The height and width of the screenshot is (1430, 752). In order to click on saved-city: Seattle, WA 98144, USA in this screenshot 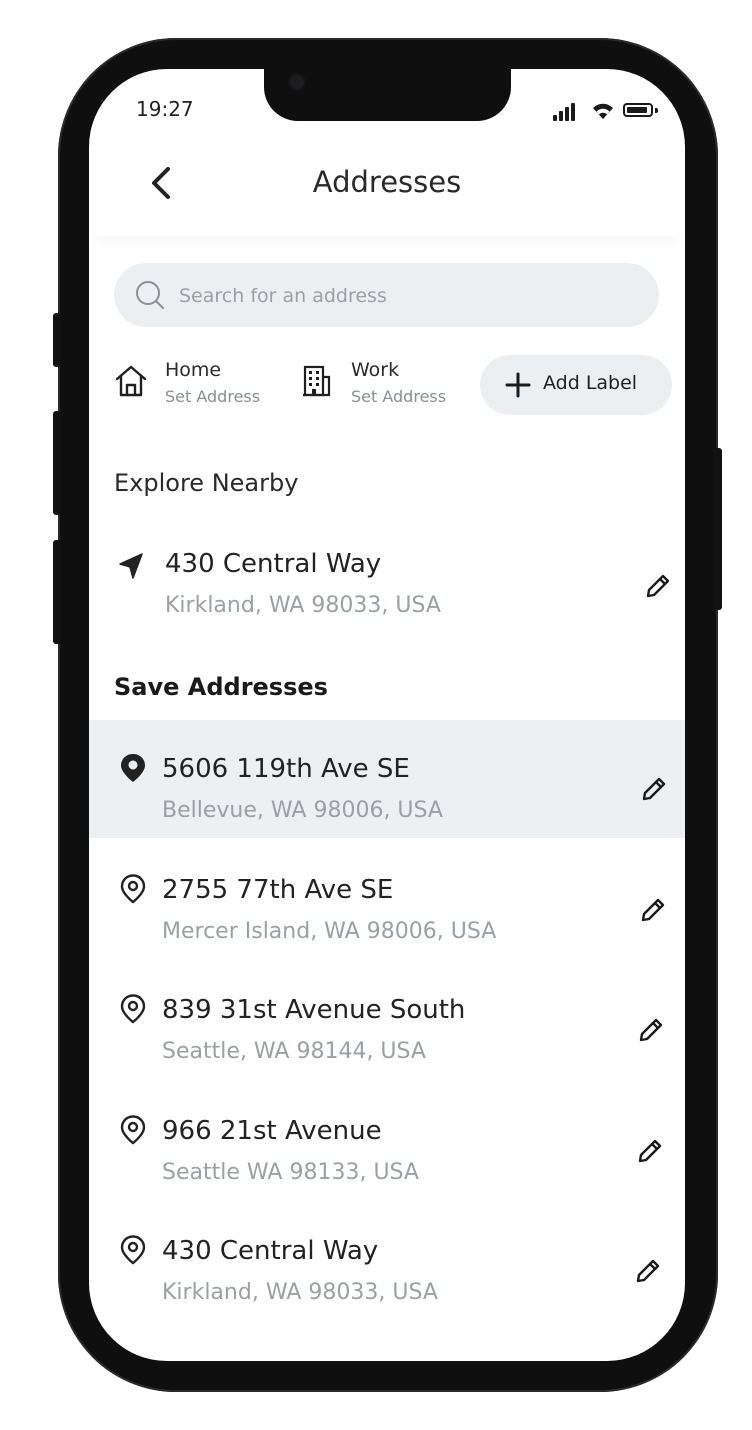, I will do `click(294, 1051)`.